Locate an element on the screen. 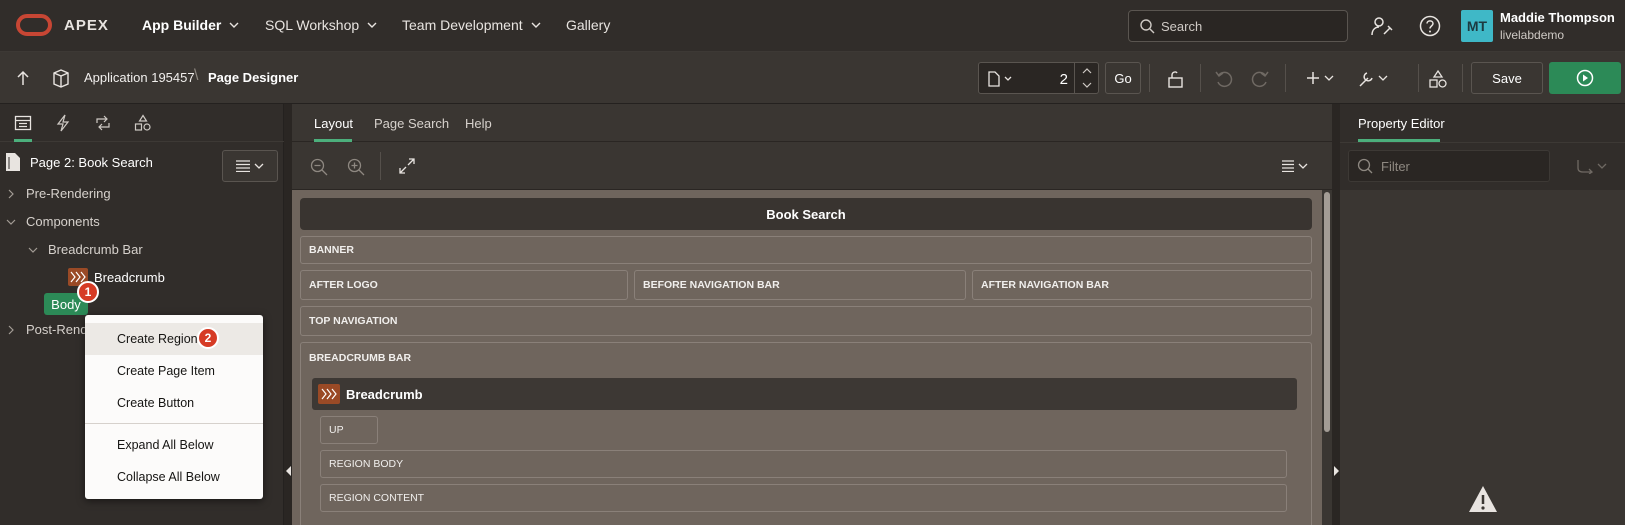 Image resolution: width=1625 pixels, height=525 pixels. active-tab-indicator is located at coordinates (23, 140).